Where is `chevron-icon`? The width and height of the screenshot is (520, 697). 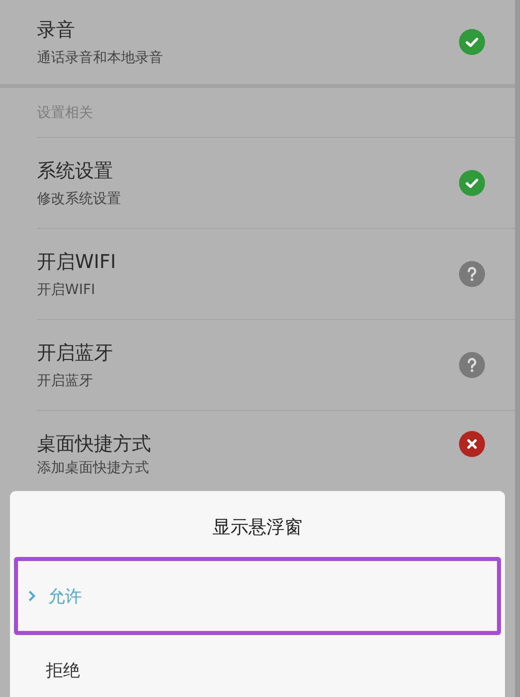 chevron-icon is located at coordinates (32, 596).